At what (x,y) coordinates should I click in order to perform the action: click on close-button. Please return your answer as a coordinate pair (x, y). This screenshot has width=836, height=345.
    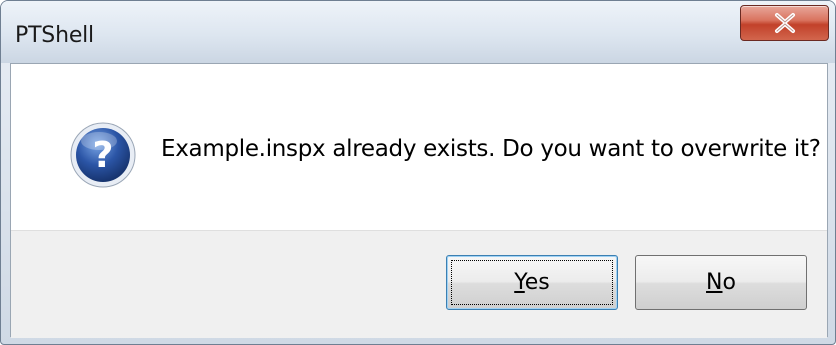
    Looking at the image, I should click on (784, 23).